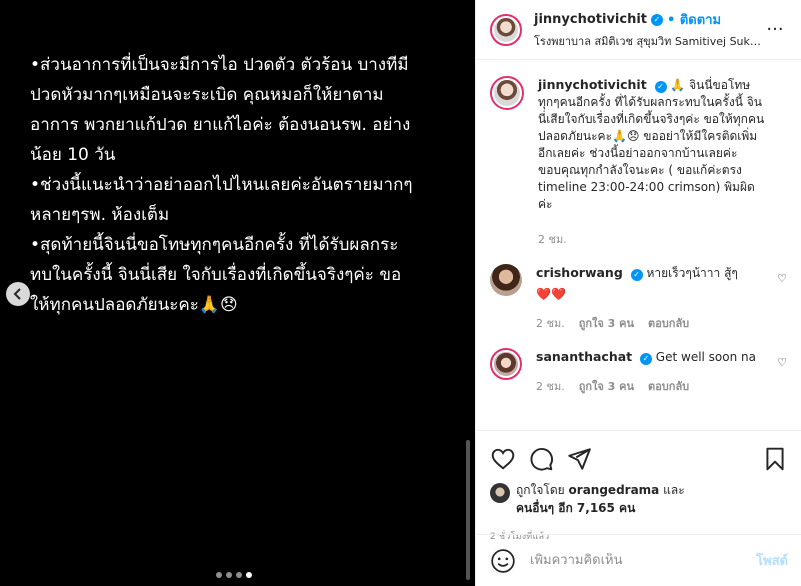  What do you see at coordinates (575, 508) in the screenshot?
I see `likes-count: คนอื่นๆ อีก 7,165 คน` at bounding box center [575, 508].